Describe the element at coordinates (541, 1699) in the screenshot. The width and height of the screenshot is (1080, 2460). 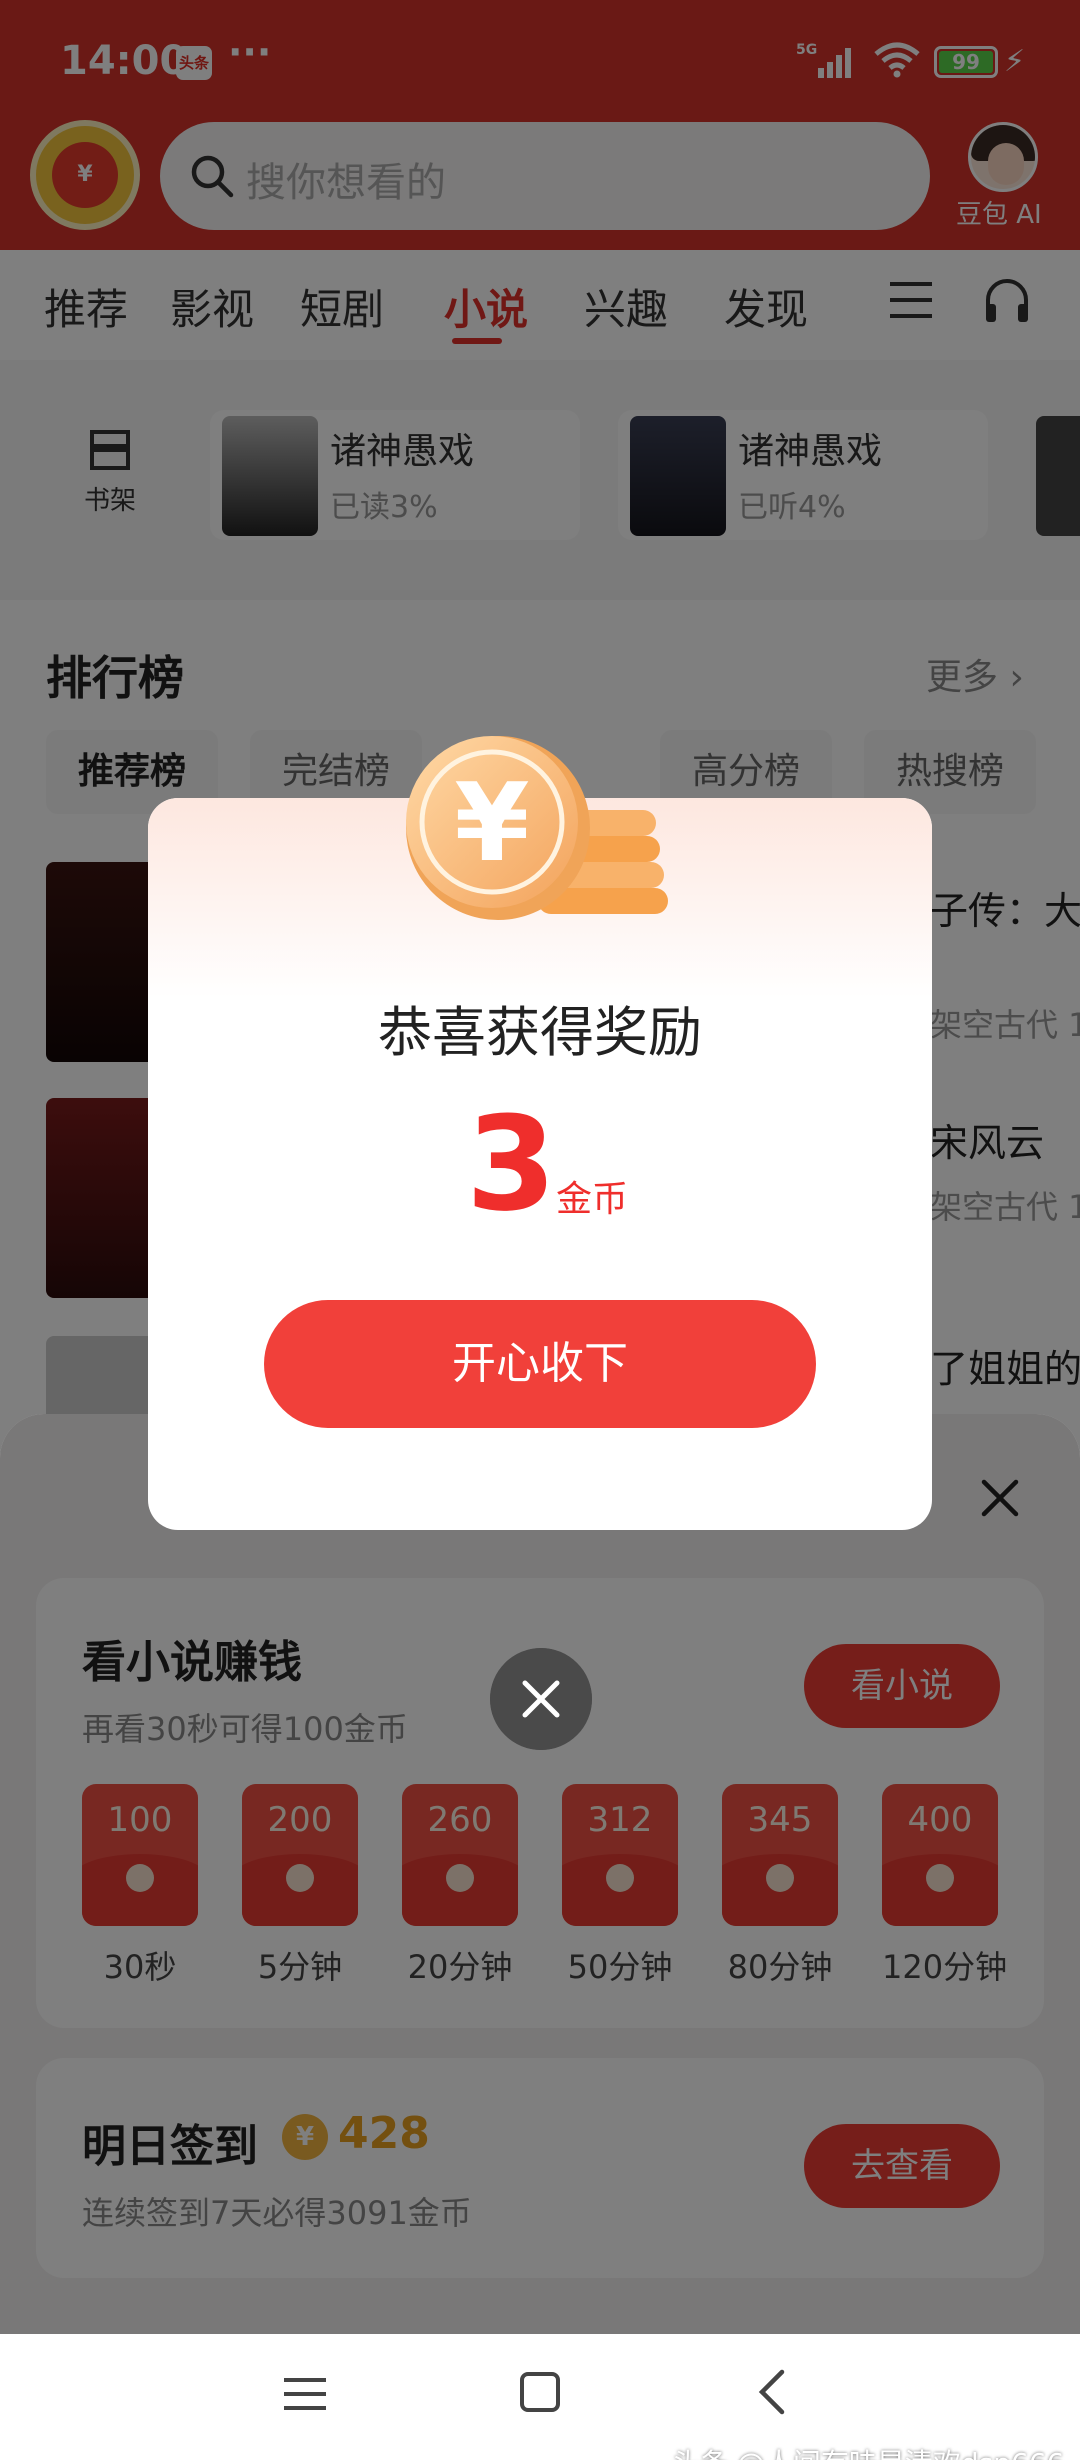
I see `close-icon` at that location.